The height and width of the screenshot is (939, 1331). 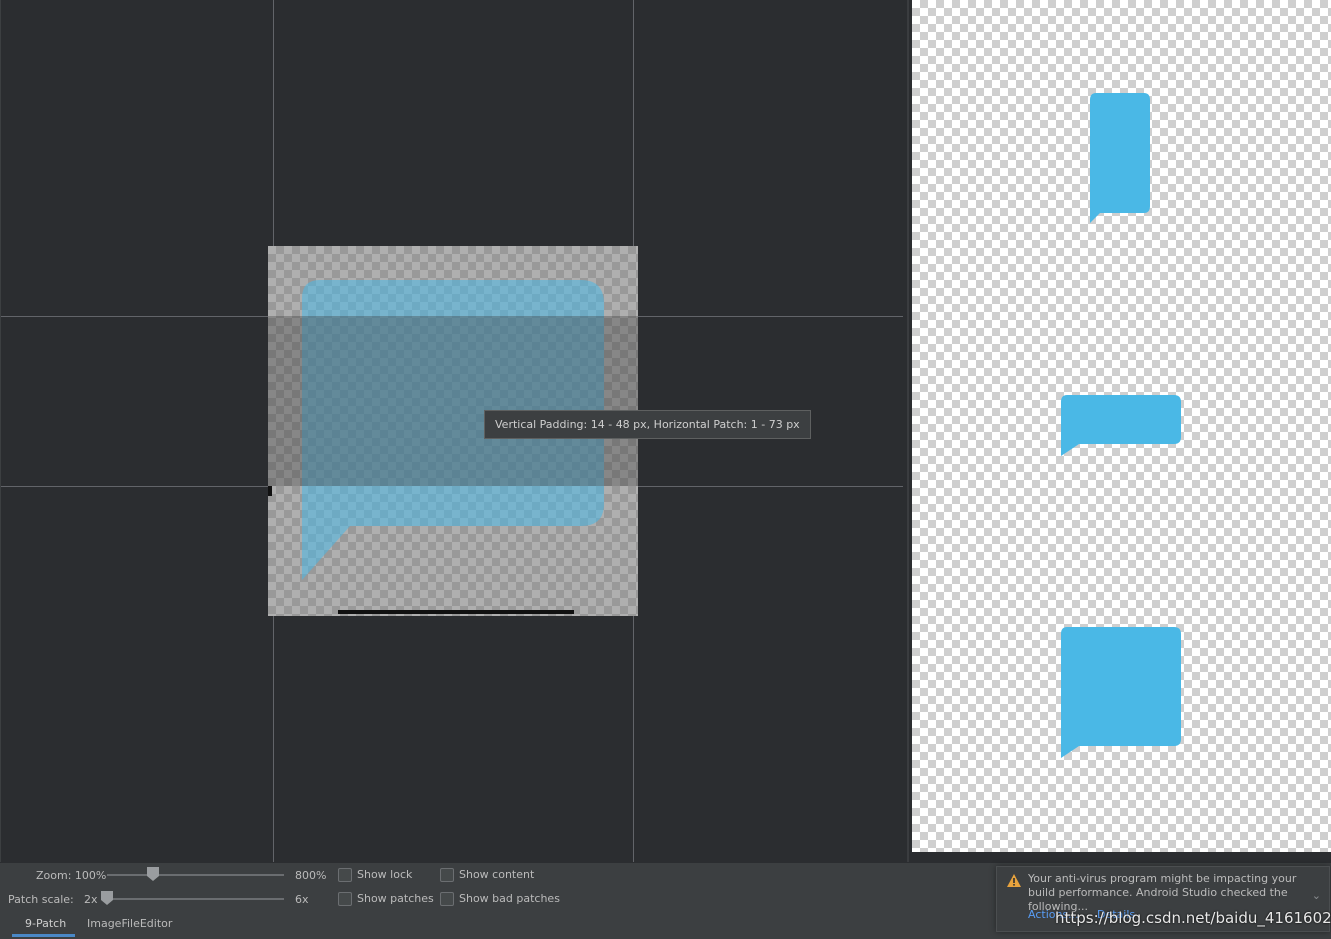 What do you see at coordinates (311, 875) in the screenshot?
I see `zoom-max-label: 800%` at bounding box center [311, 875].